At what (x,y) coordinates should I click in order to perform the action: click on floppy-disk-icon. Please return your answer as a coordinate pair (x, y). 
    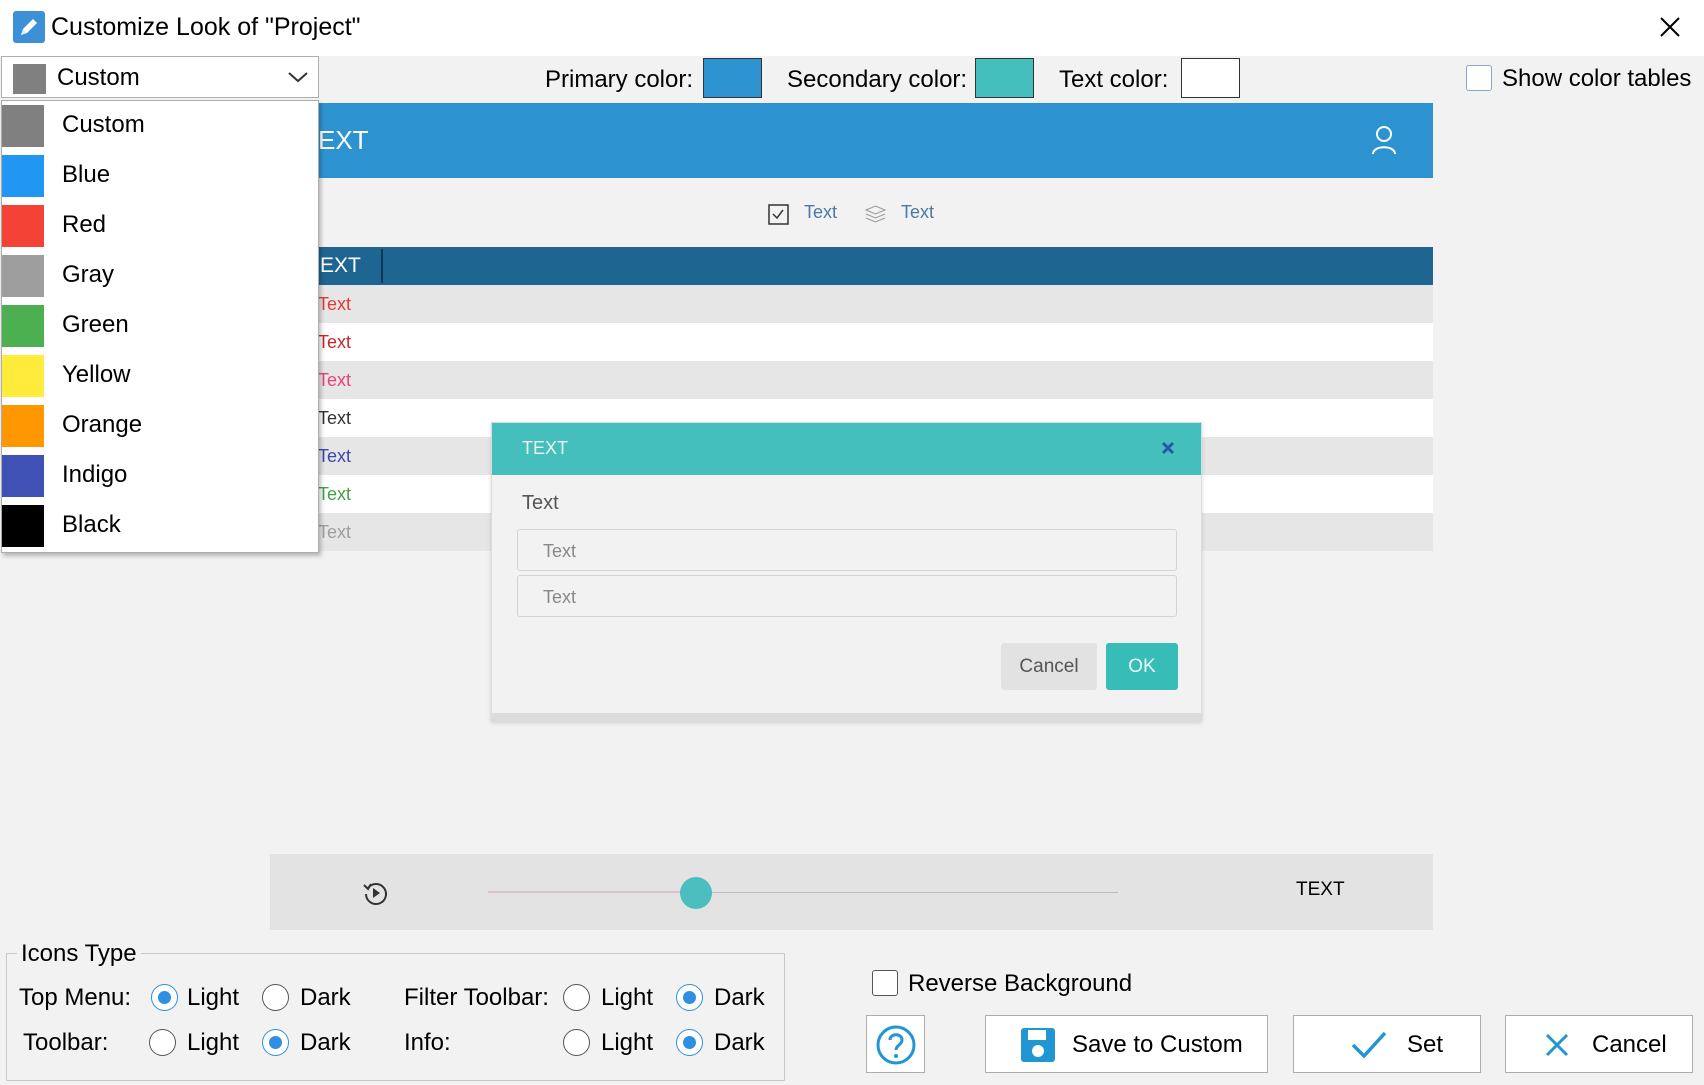
    Looking at the image, I should click on (1038, 1045).